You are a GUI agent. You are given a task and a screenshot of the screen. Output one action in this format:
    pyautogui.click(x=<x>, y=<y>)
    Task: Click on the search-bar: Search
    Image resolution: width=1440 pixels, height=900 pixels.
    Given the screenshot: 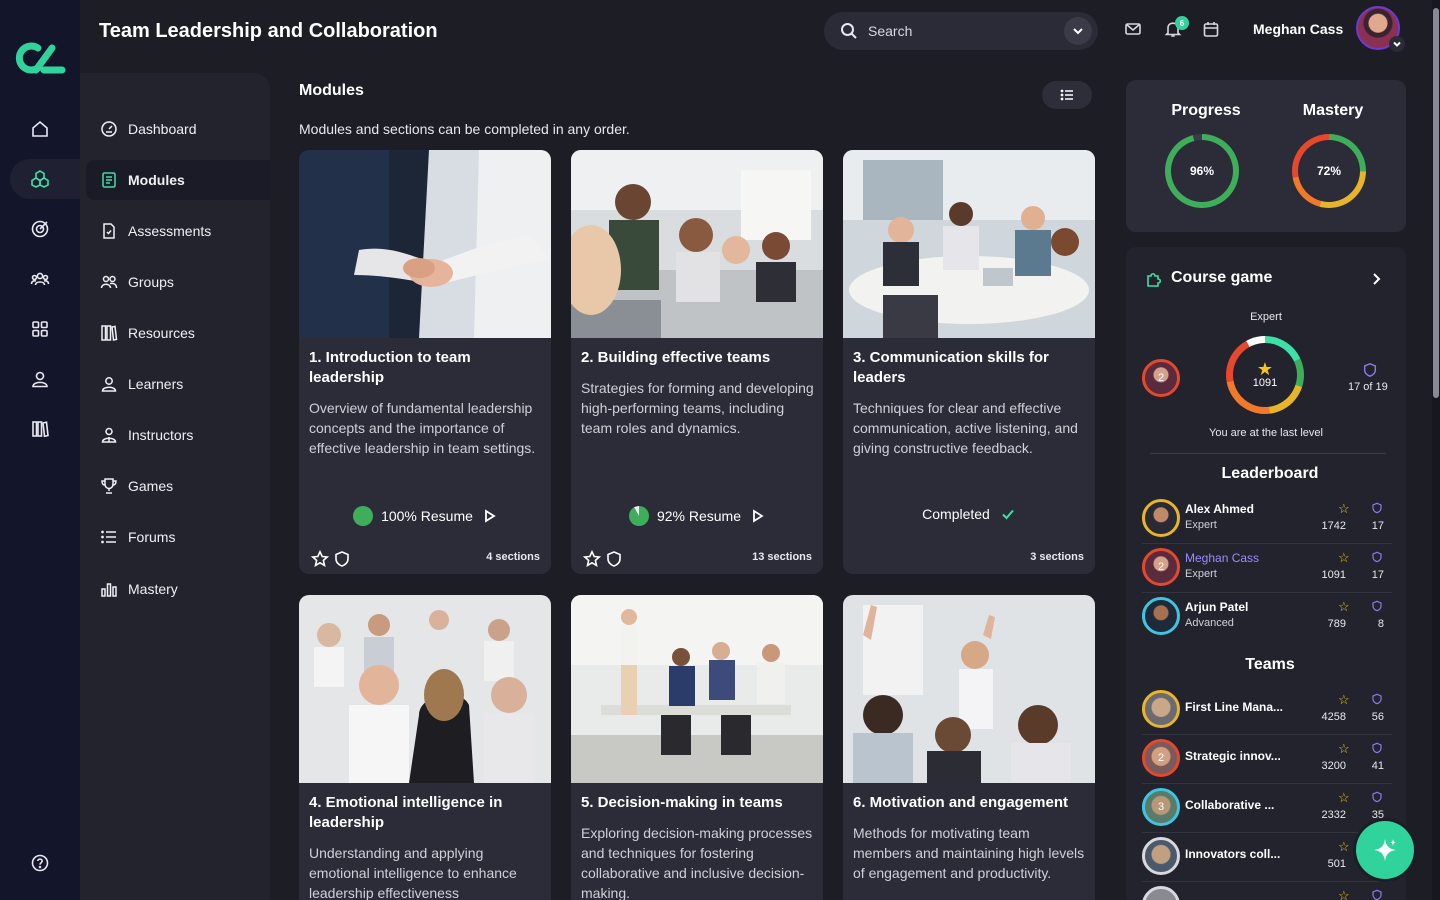 What is the action you would take?
    pyautogui.click(x=961, y=31)
    